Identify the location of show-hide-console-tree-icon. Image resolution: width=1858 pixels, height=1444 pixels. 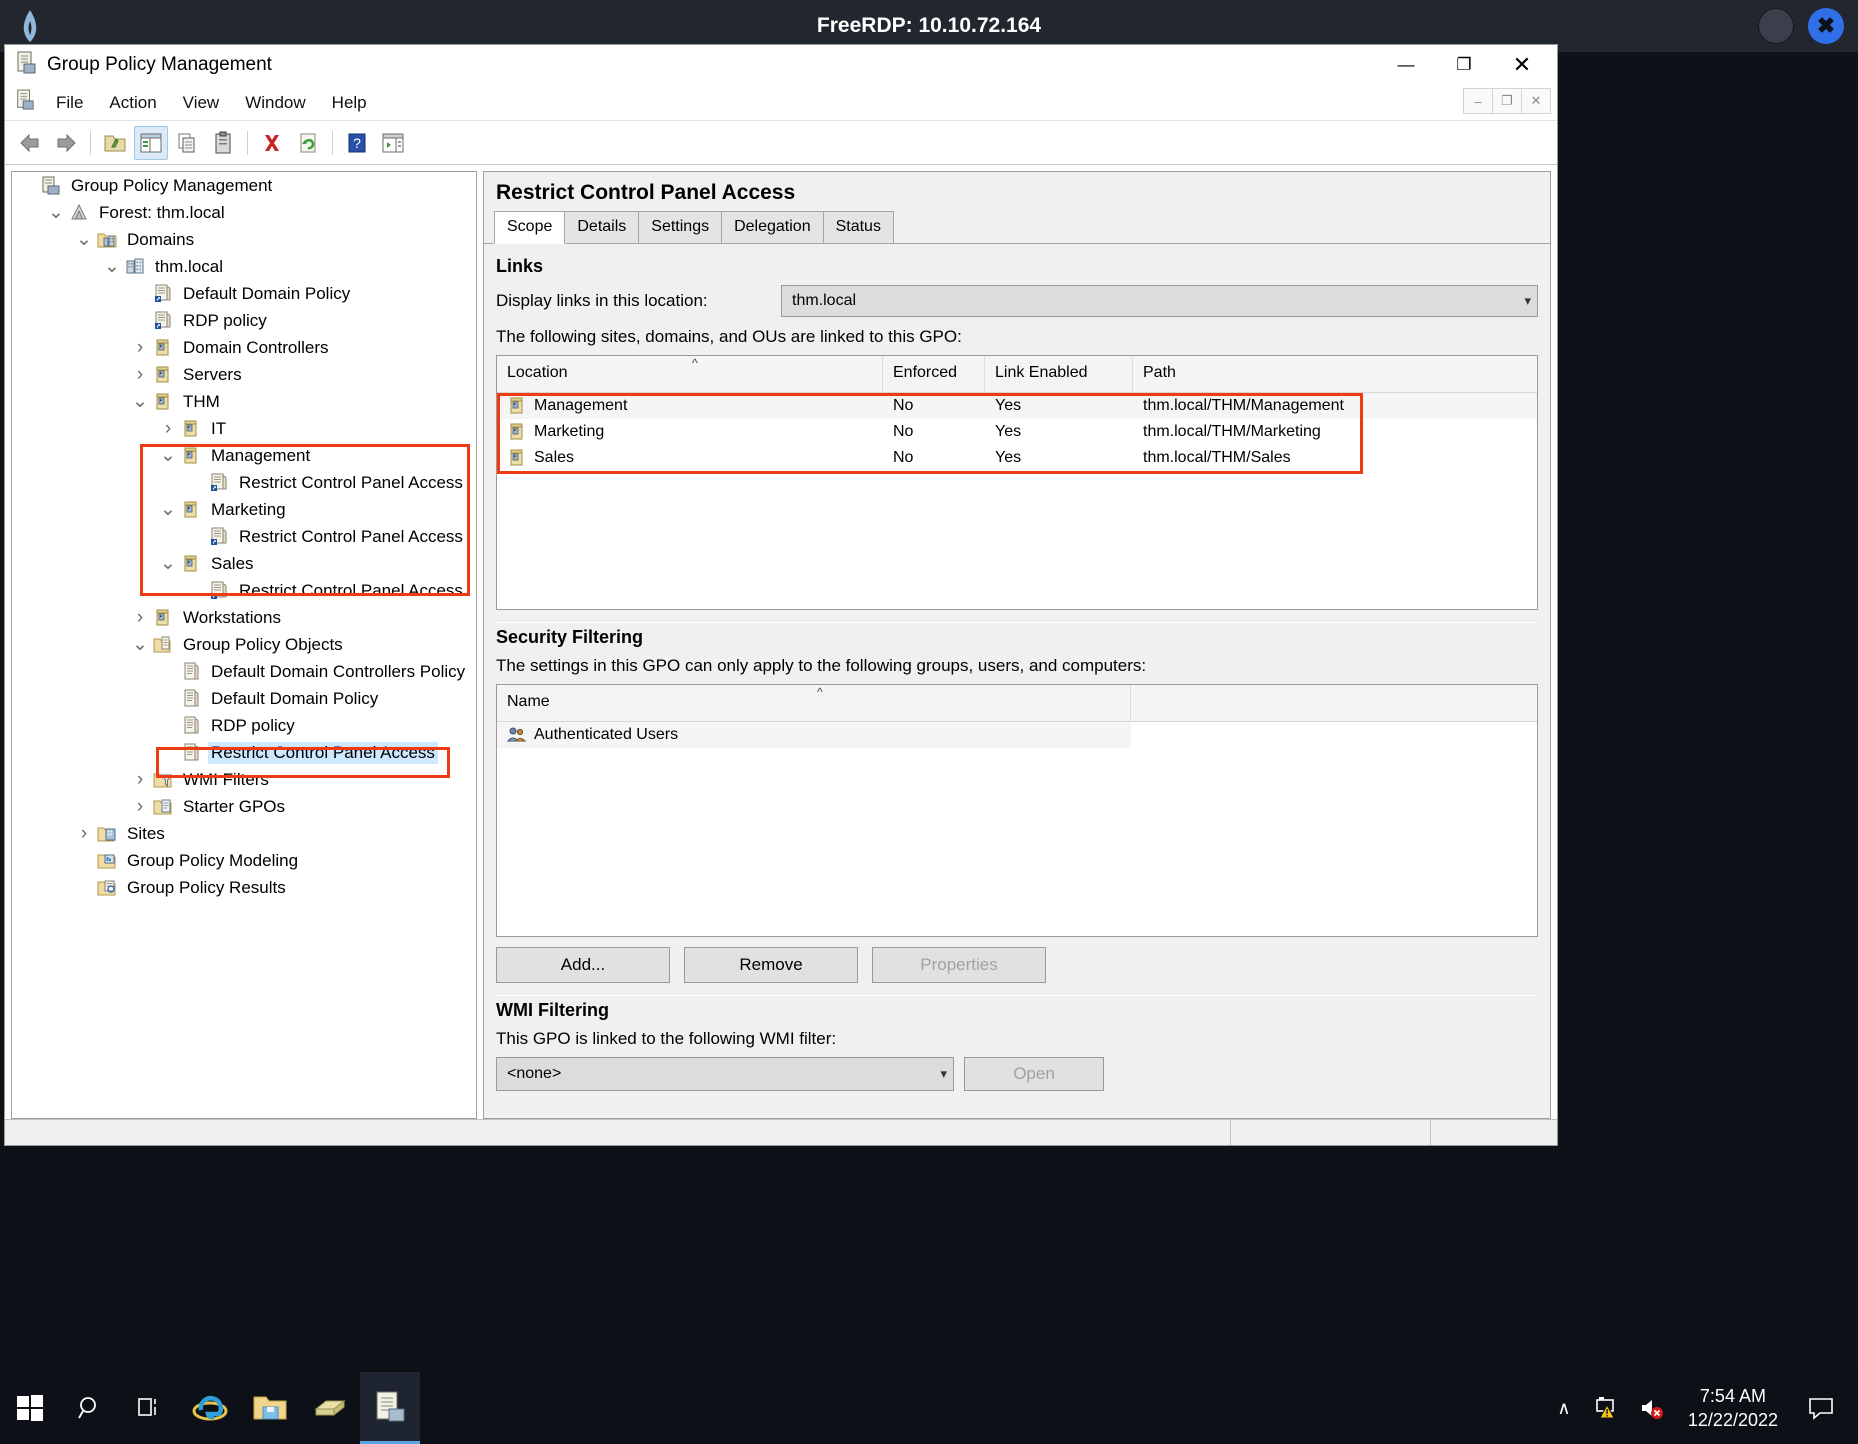
(151, 142).